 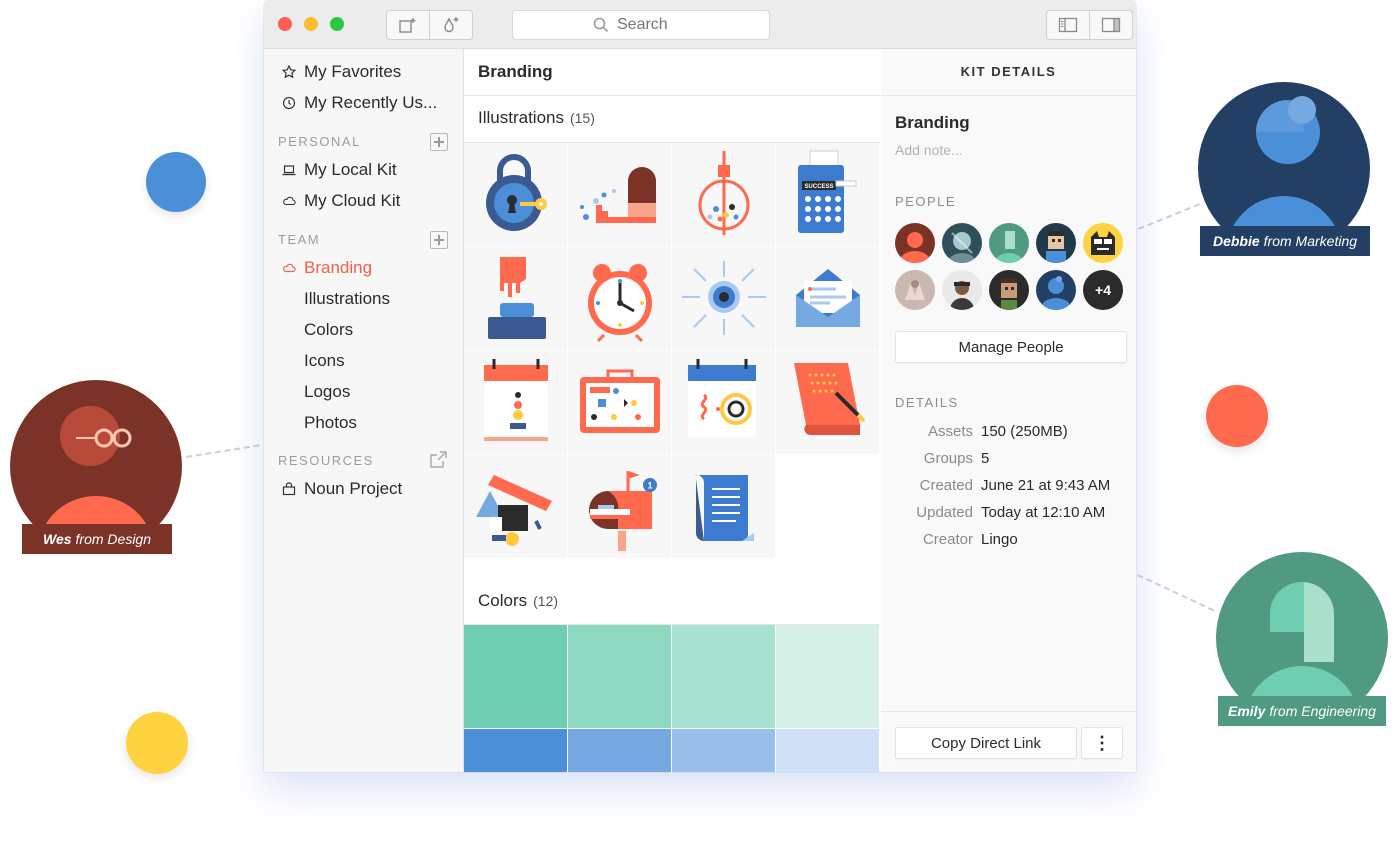 I want to click on yellow-dot, so click(x=157, y=743).